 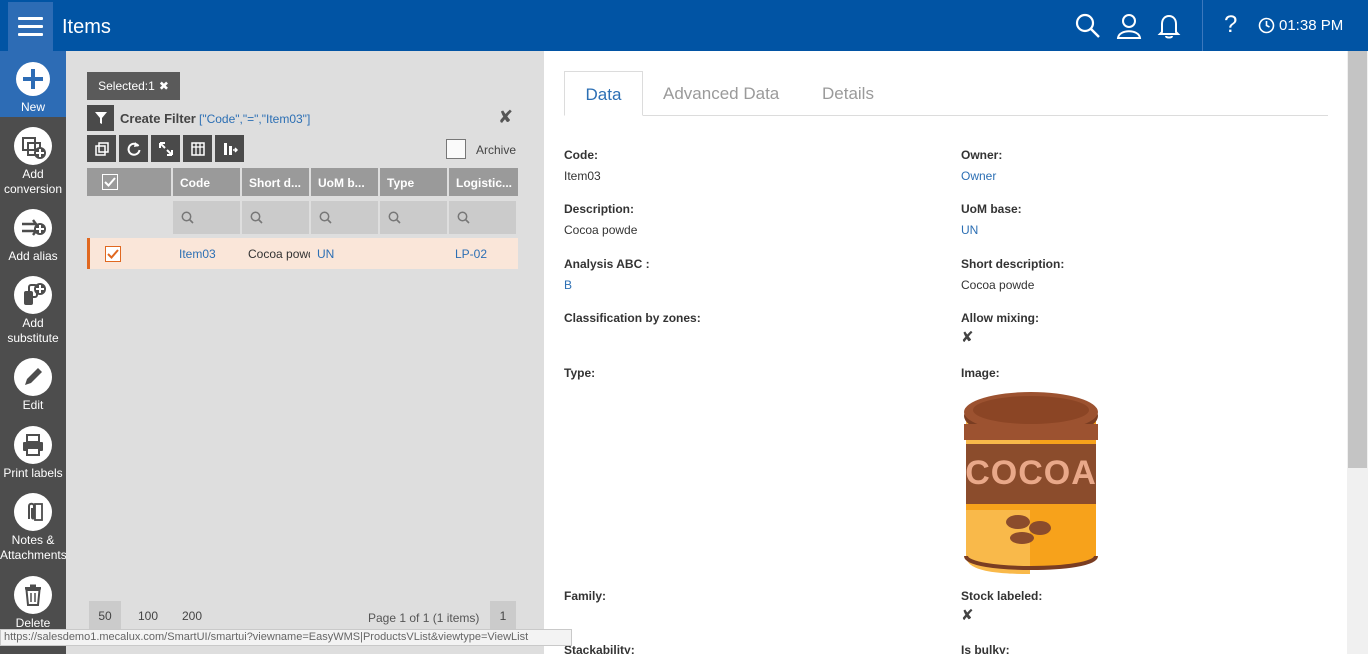 I want to click on delete-button: Delete, so click(x=33, y=603).